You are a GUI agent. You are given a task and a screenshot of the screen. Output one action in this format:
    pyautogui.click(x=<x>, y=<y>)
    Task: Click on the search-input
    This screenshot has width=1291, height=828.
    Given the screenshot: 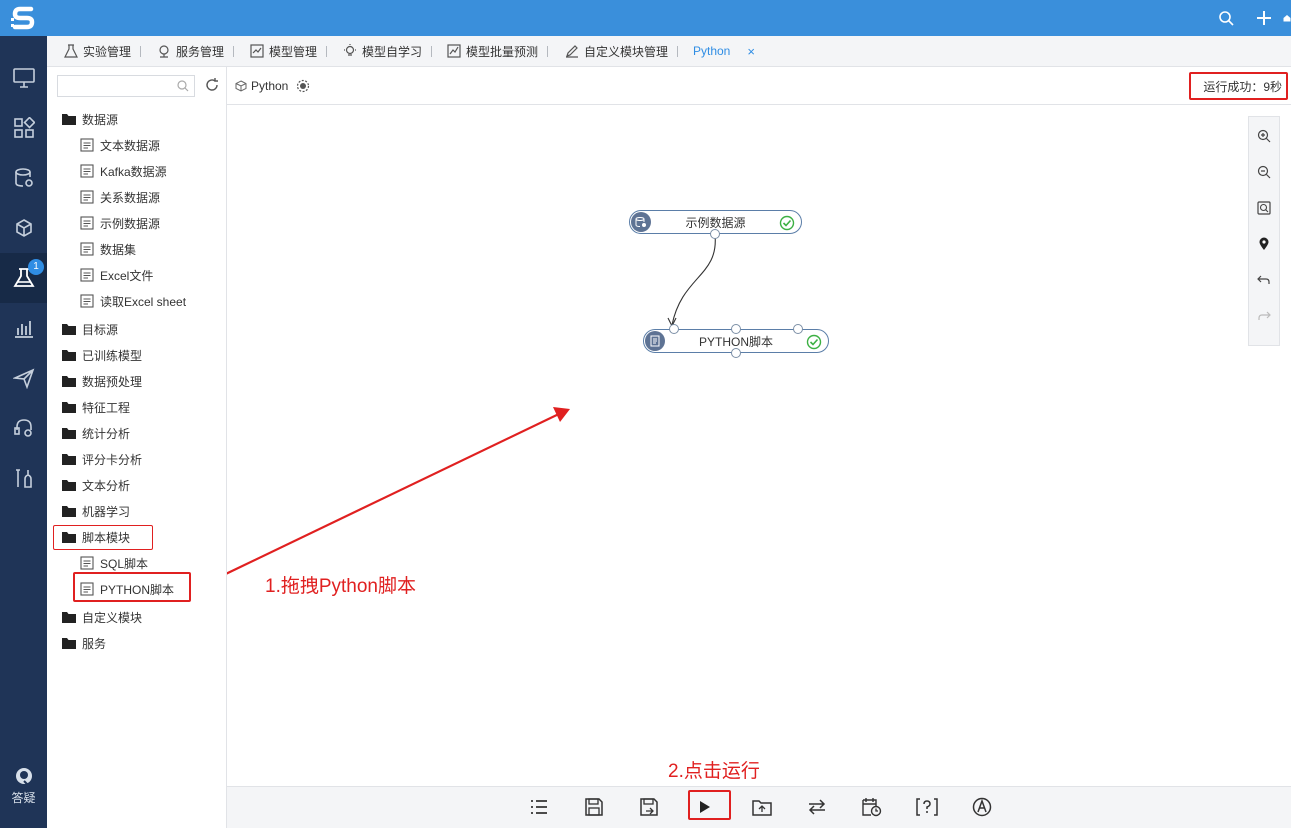 What is the action you would take?
    pyautogui.click(x=126, y=86)
    